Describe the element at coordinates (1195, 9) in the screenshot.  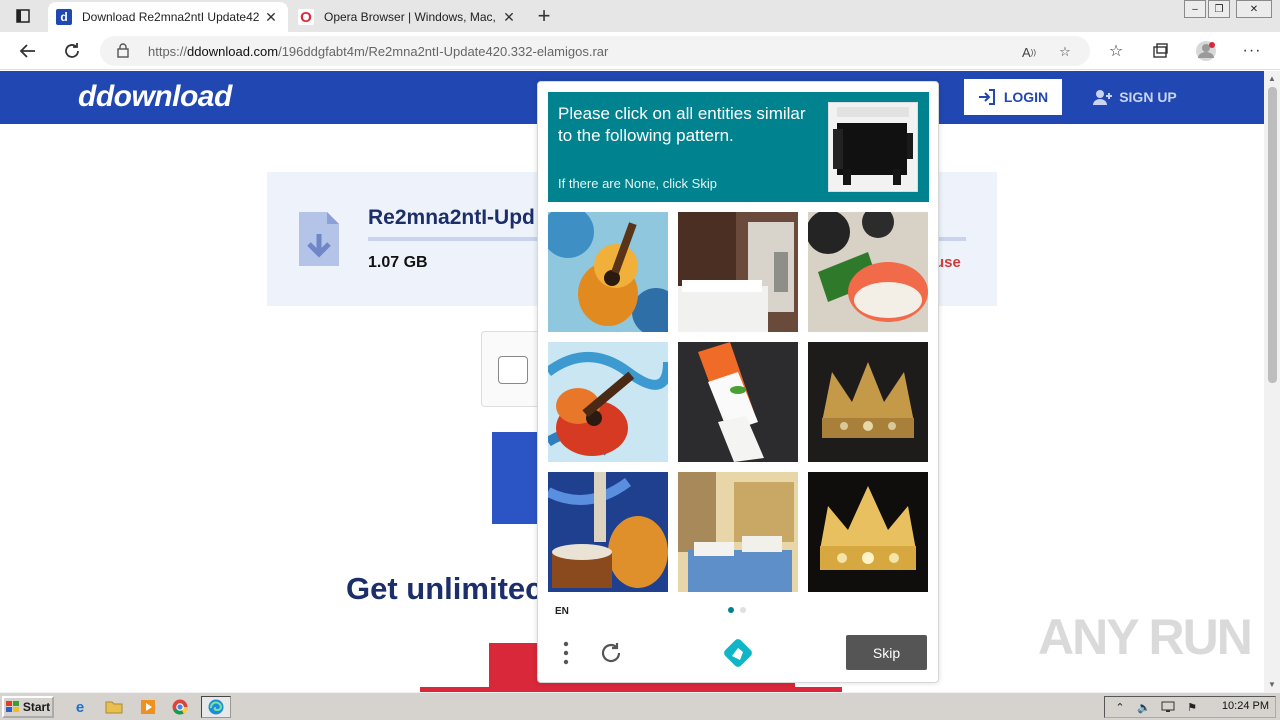
I see `minimize-button: –` at that location.